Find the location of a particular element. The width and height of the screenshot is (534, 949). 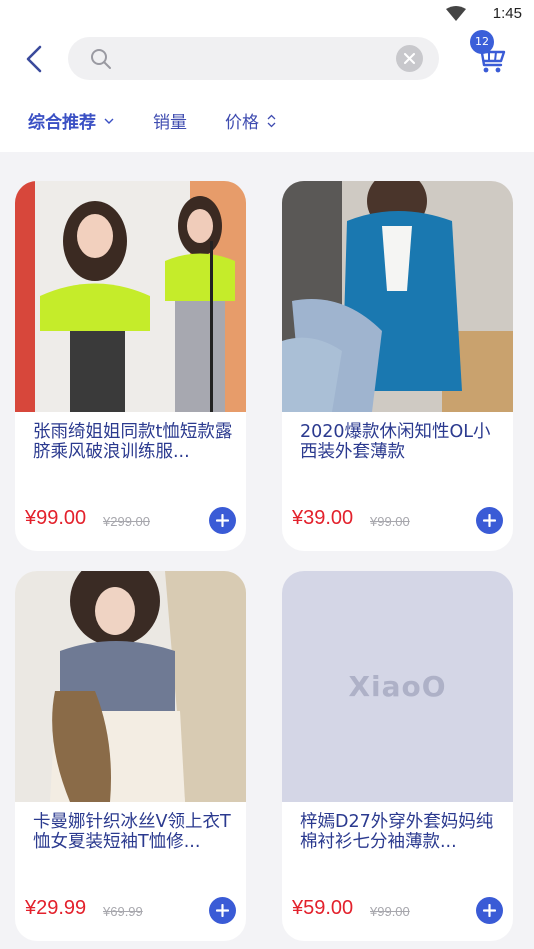

close-icon is located at coordinates (409, 58).